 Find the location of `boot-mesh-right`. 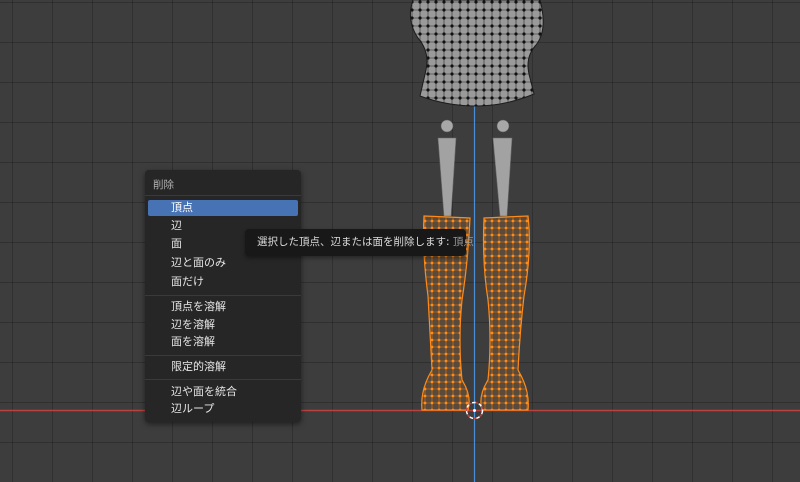

boot-mesh-right is located at coordinates (506, 312).